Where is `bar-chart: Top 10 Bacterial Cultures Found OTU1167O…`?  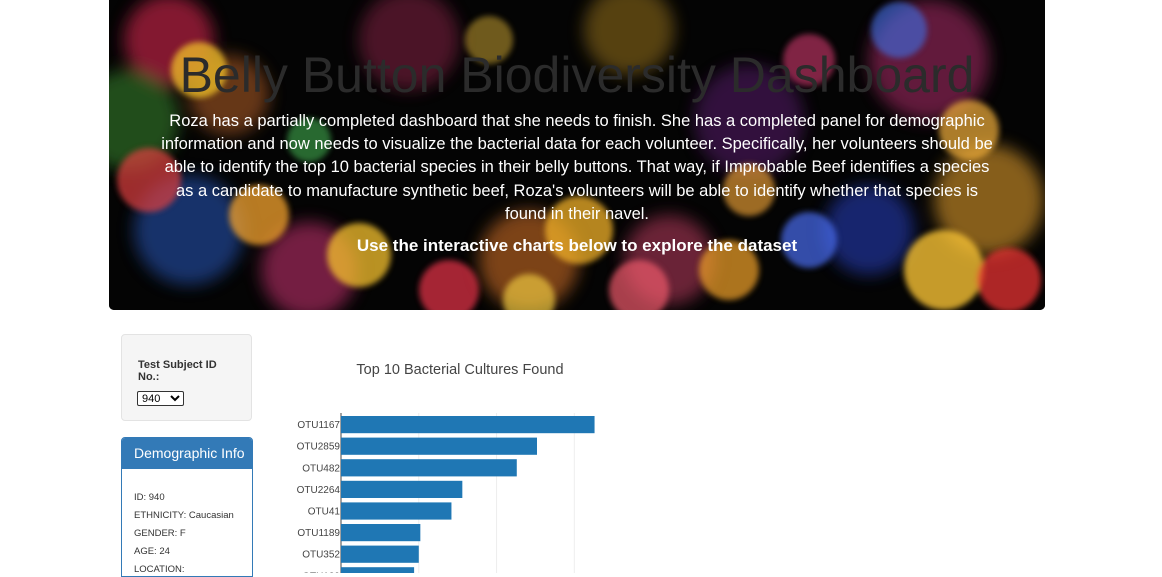 bar-chart: Top 10 Bacterial Cultures Found OTU1167O… is located at coordinates (446, 467).